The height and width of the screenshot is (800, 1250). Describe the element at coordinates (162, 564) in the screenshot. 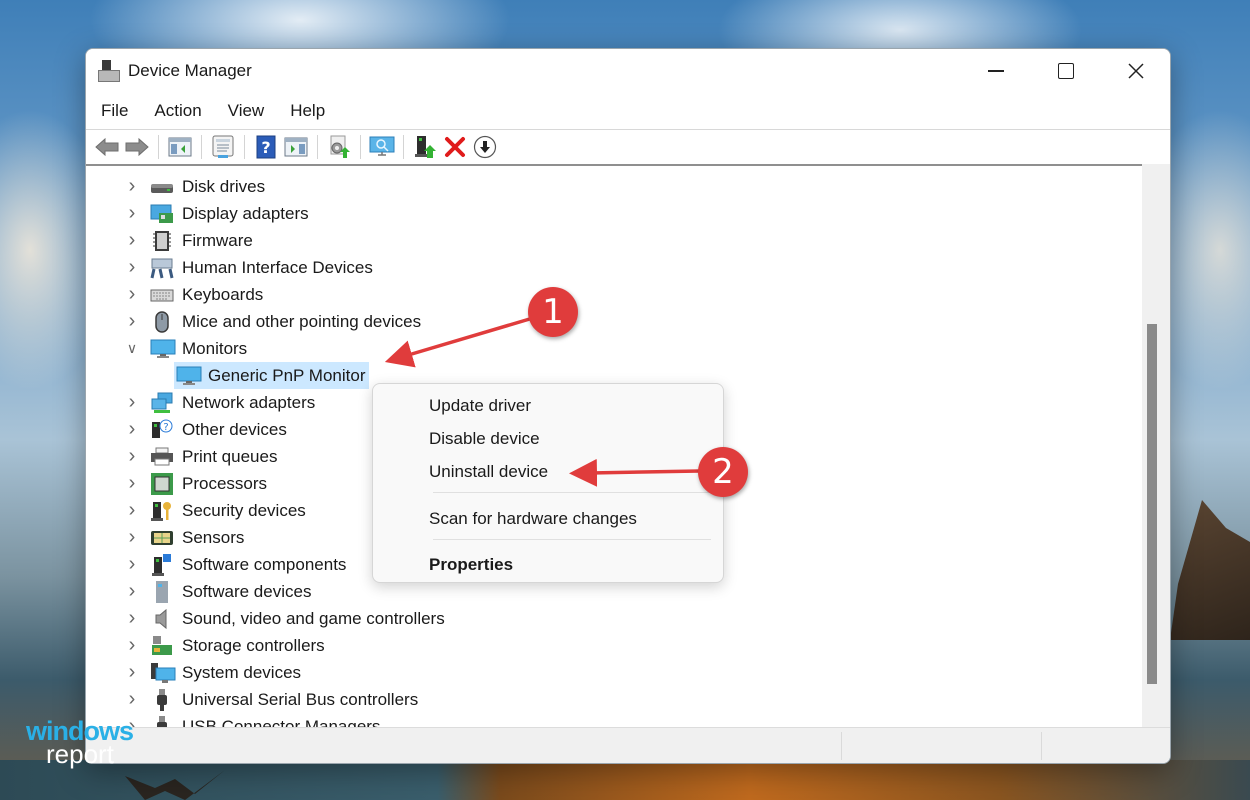

I see `software-component-icon` at that location.